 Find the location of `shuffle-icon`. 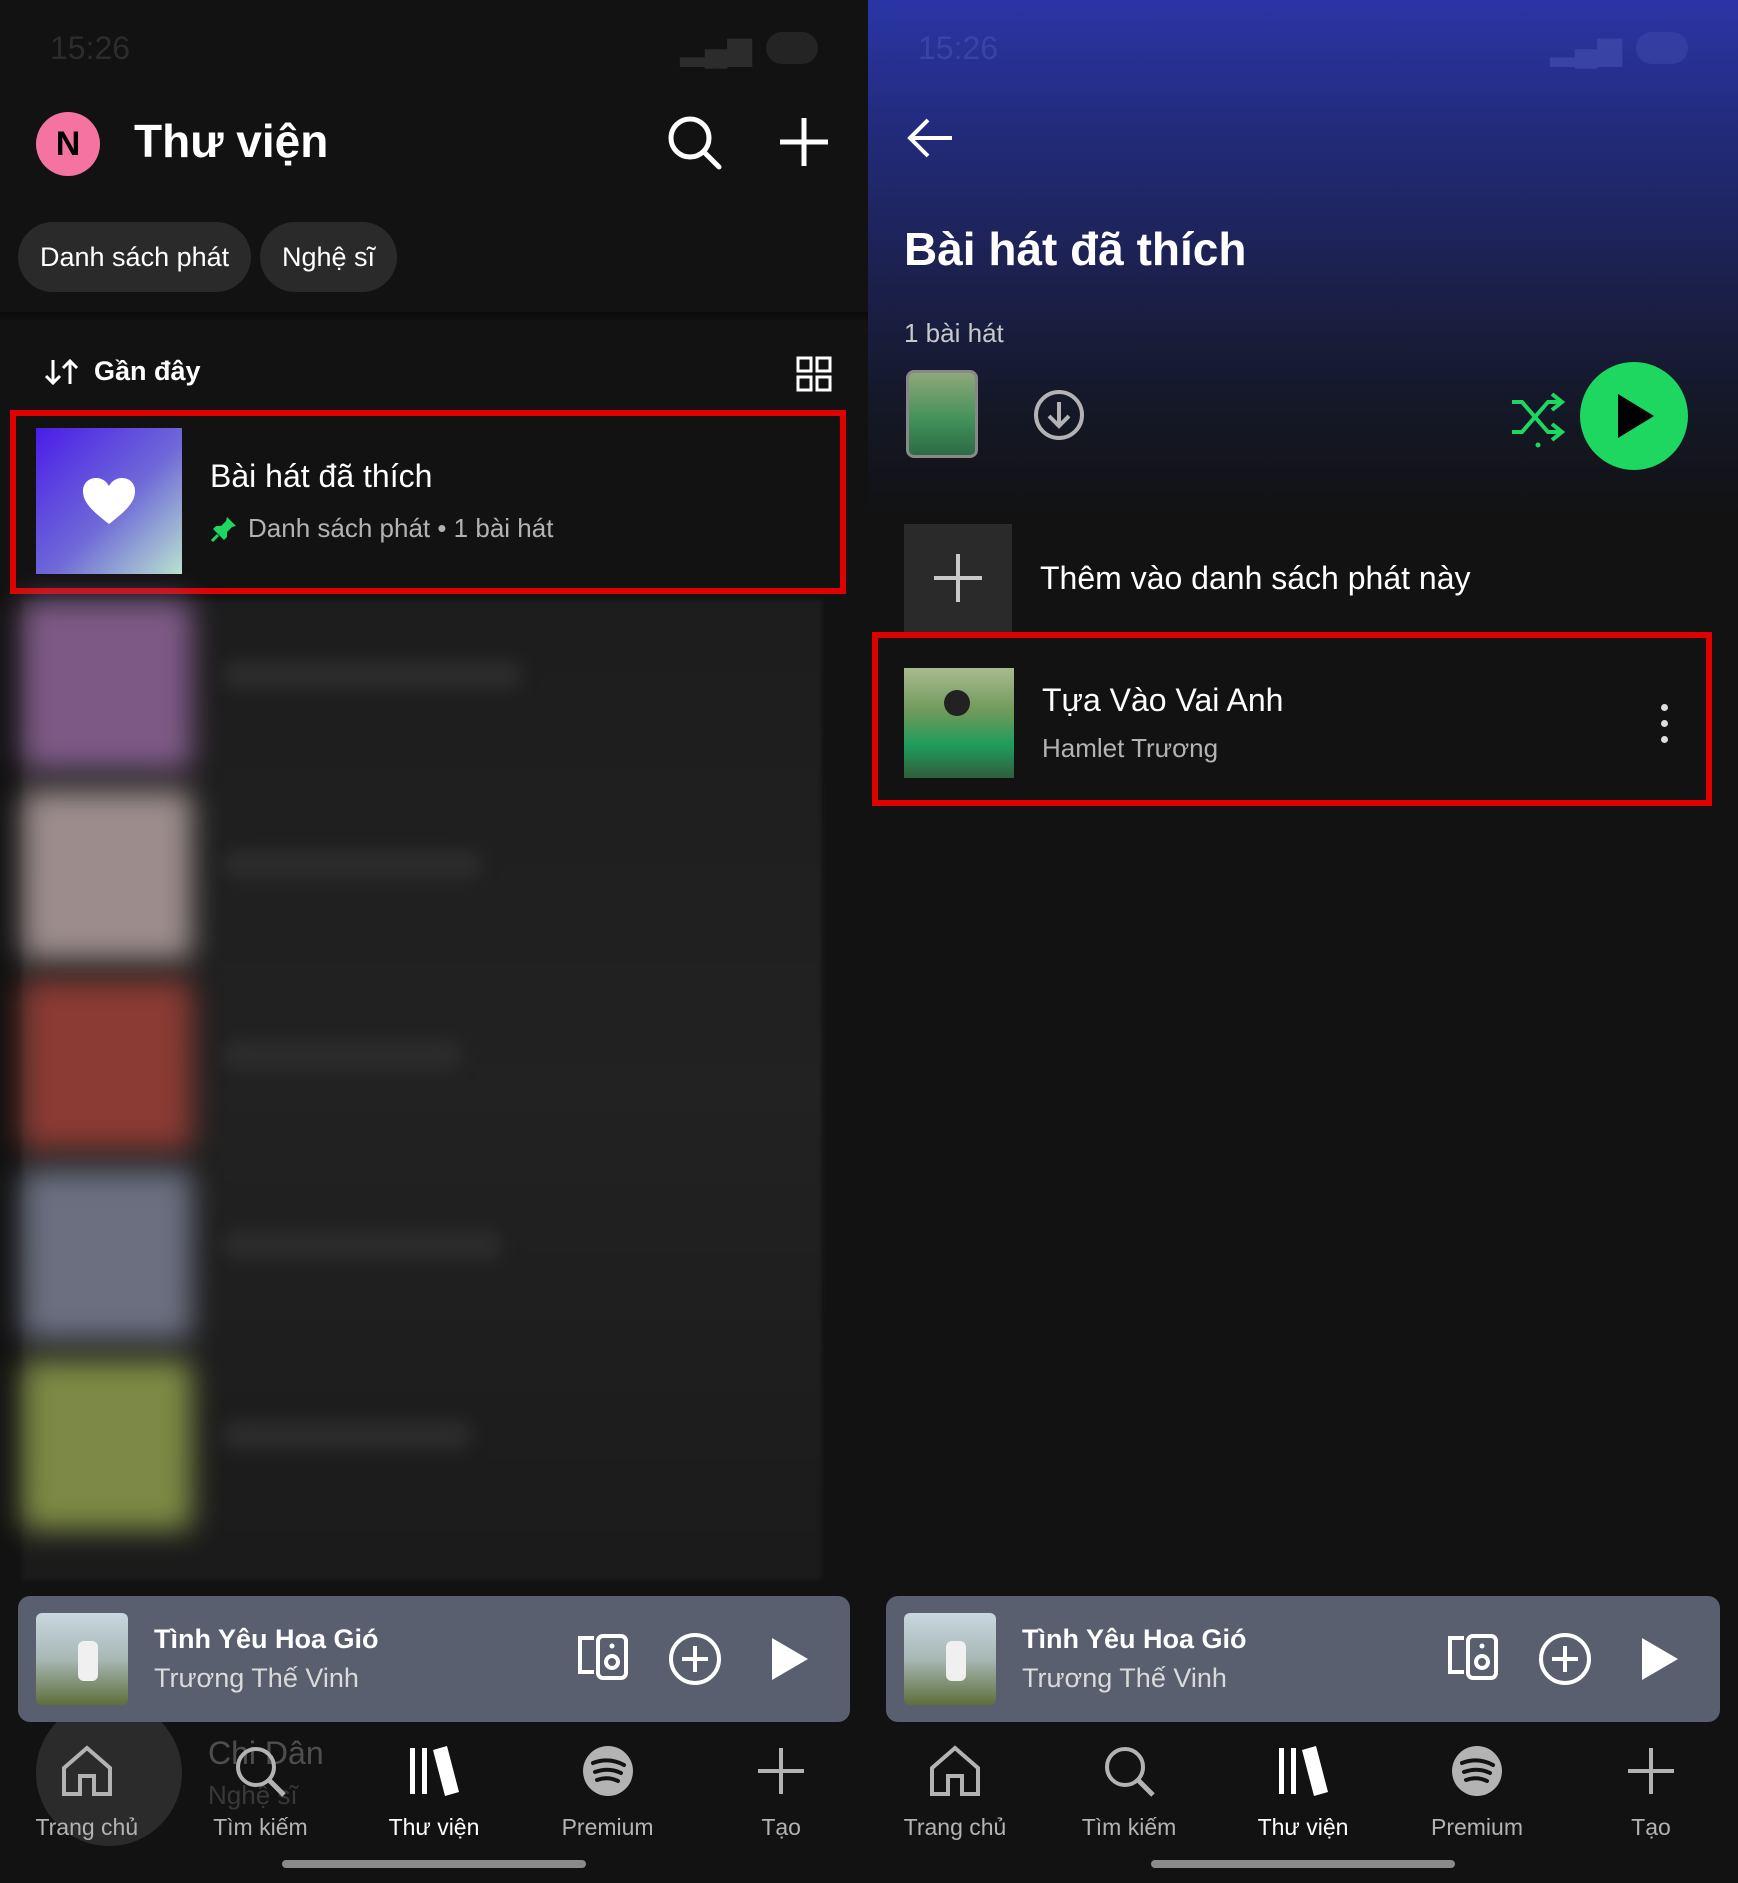

shuffle-icon is located at coordinates (1538, 418).